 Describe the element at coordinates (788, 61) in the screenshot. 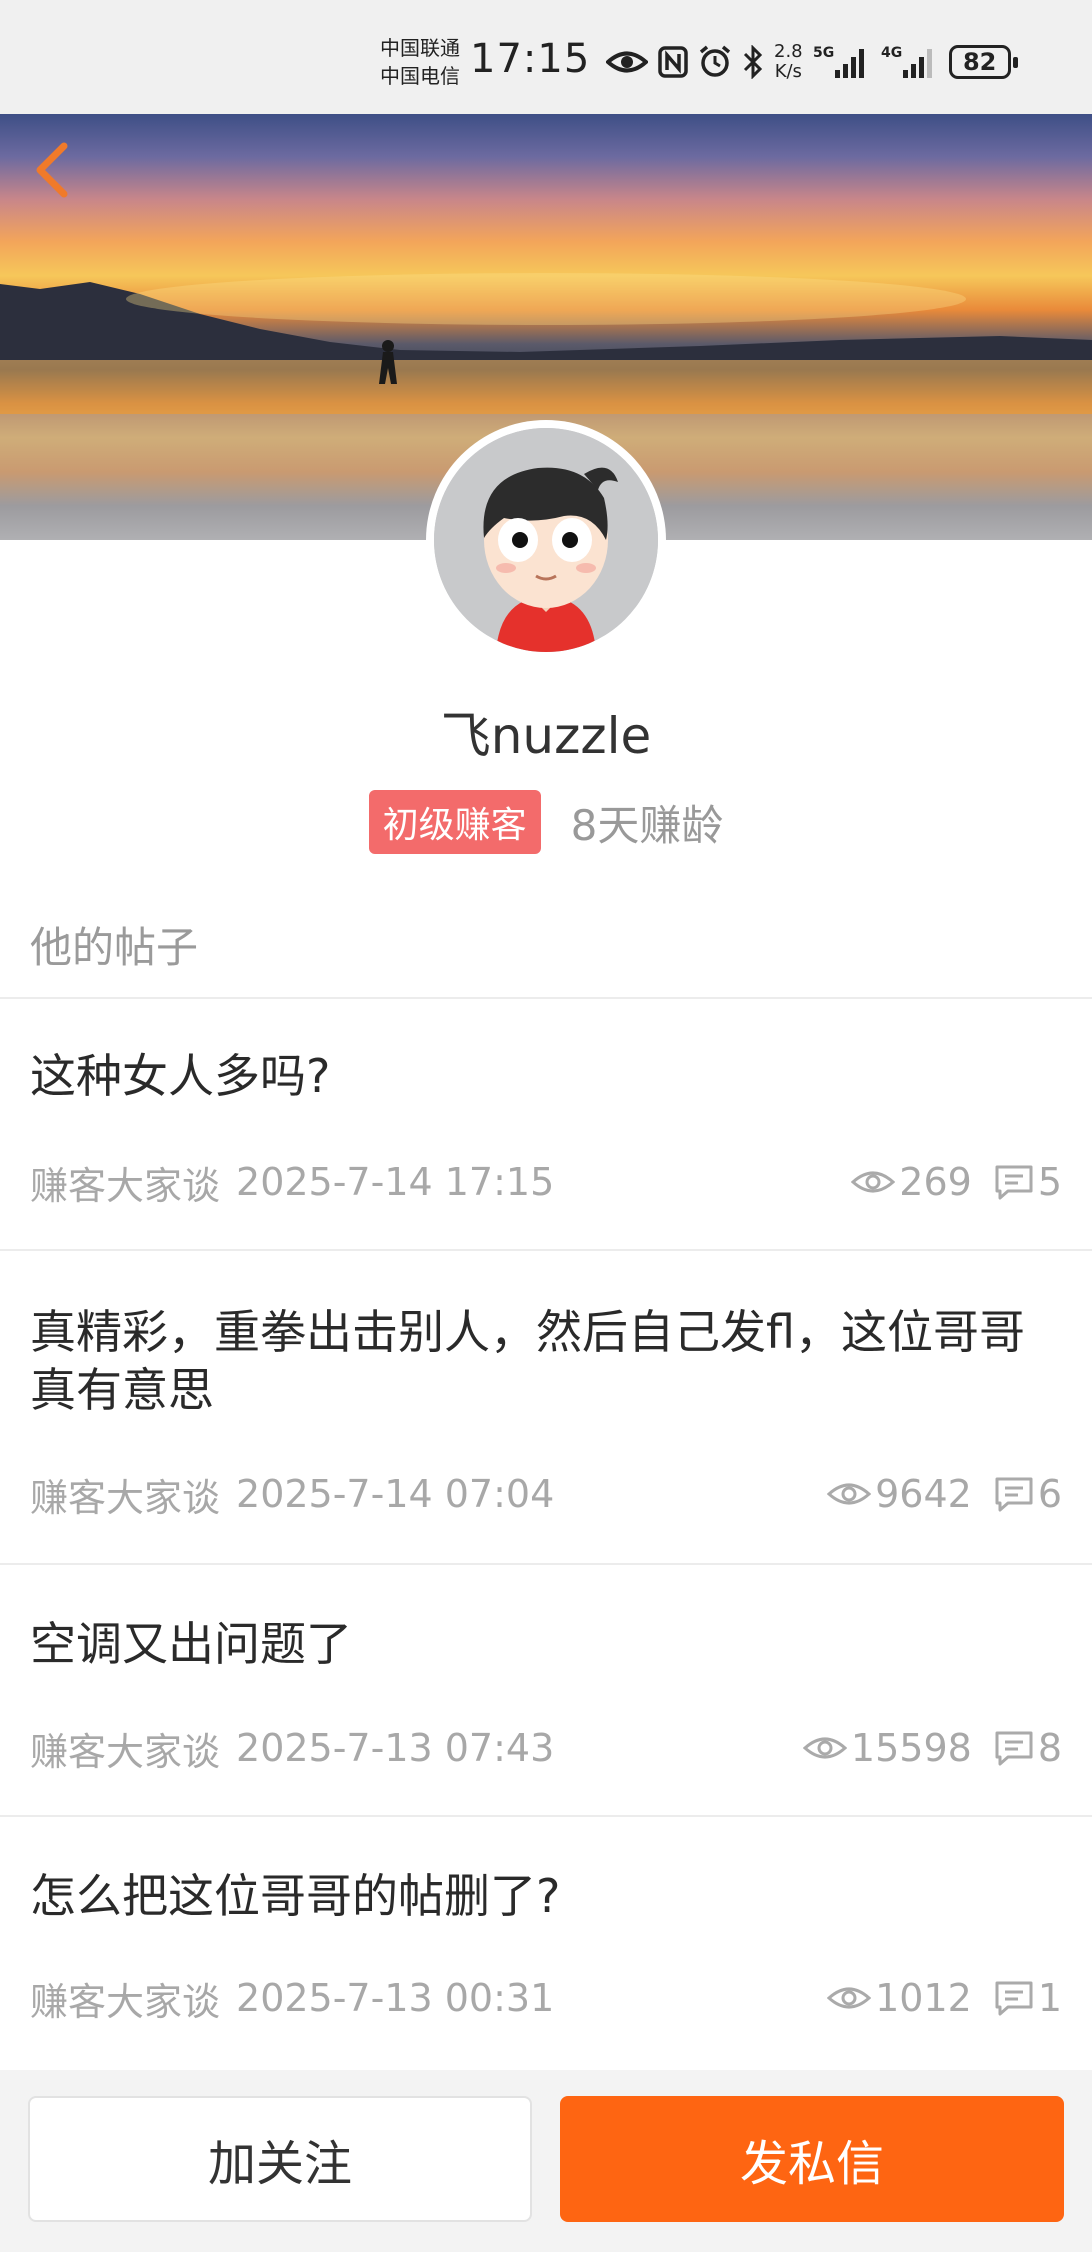

I see `network-speed: 2.8 K/s` at that location.